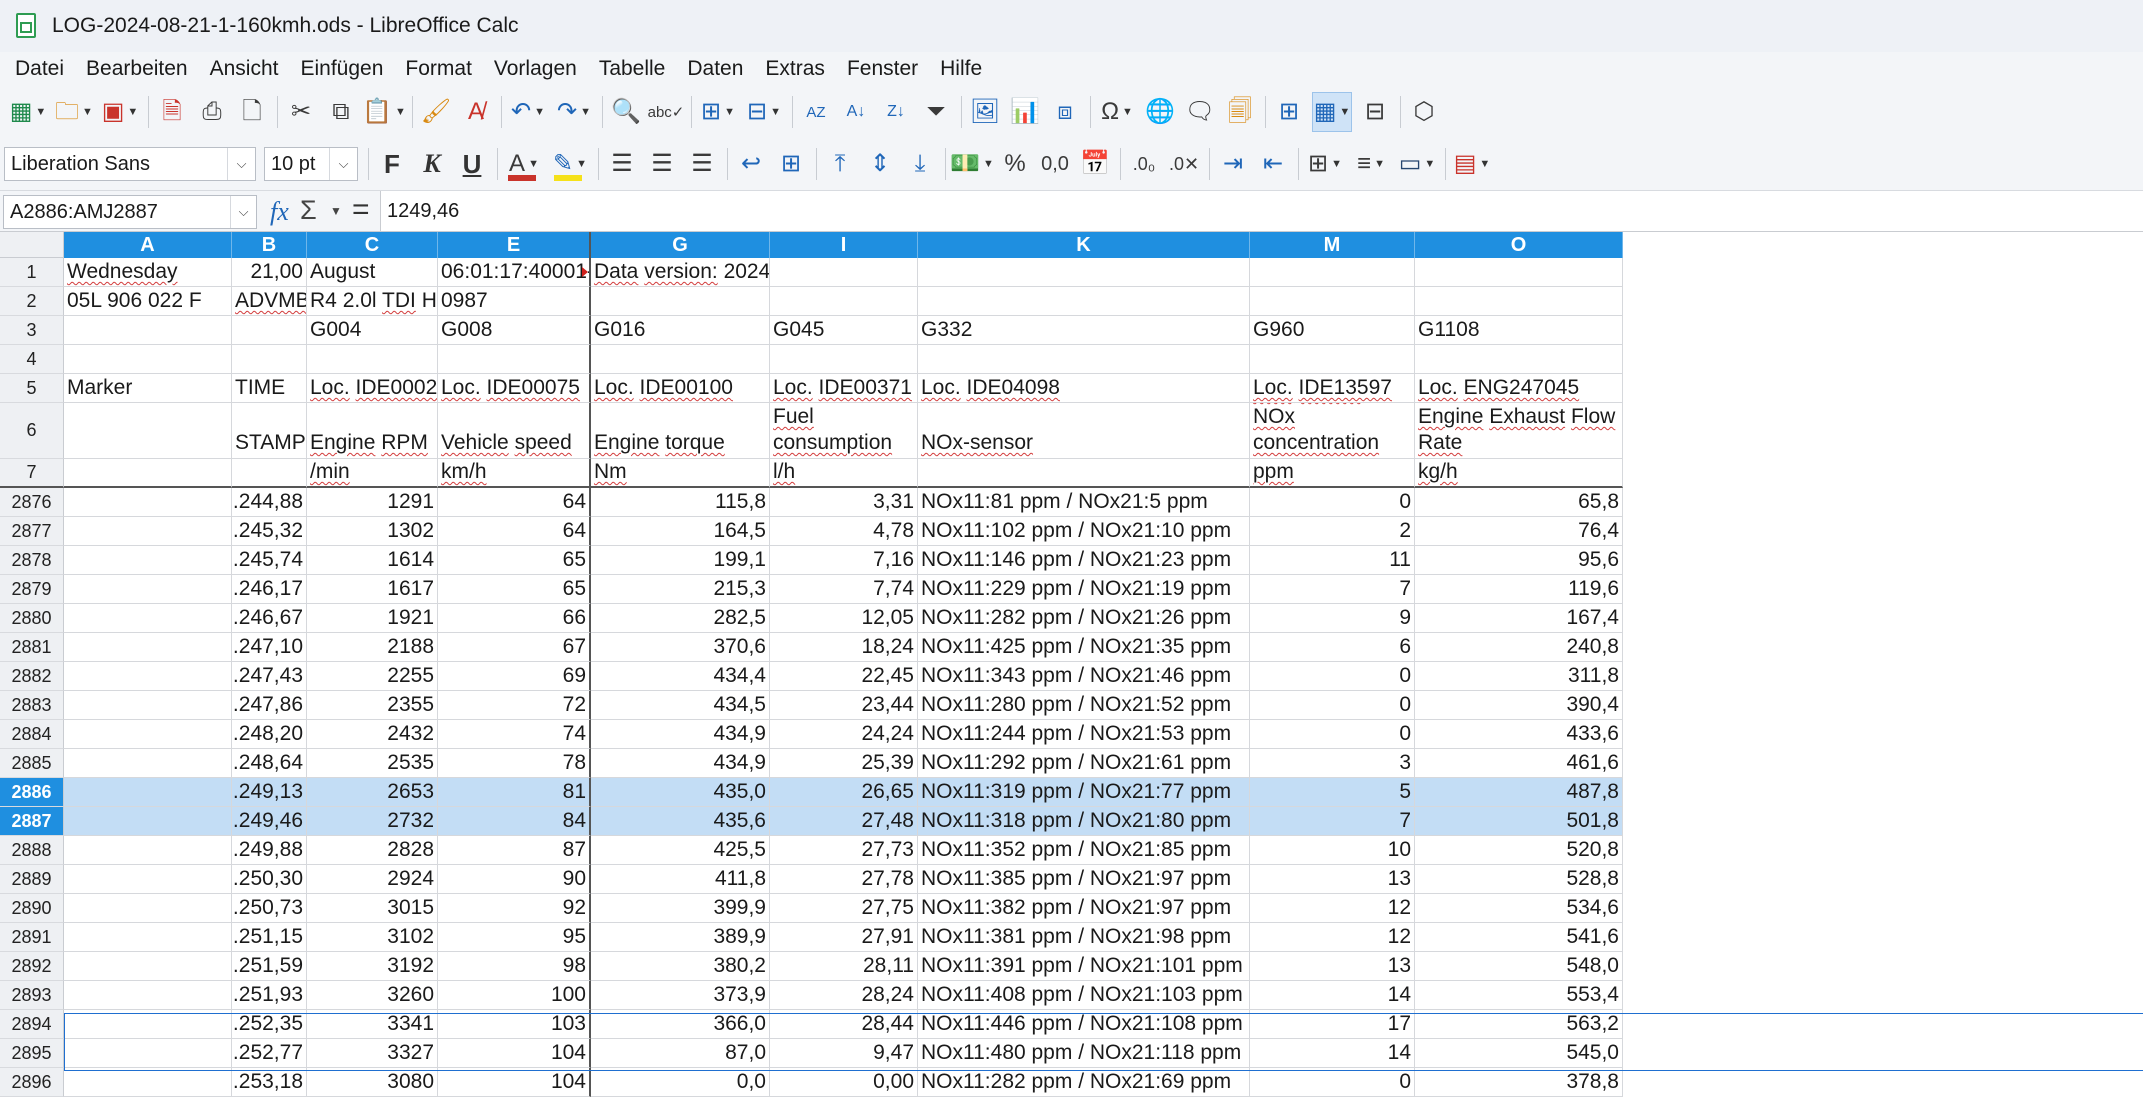 The width and height of the screenshot is (2143, 1104). I want to click on cell-b: 1.252,35, so click(269, 1024).